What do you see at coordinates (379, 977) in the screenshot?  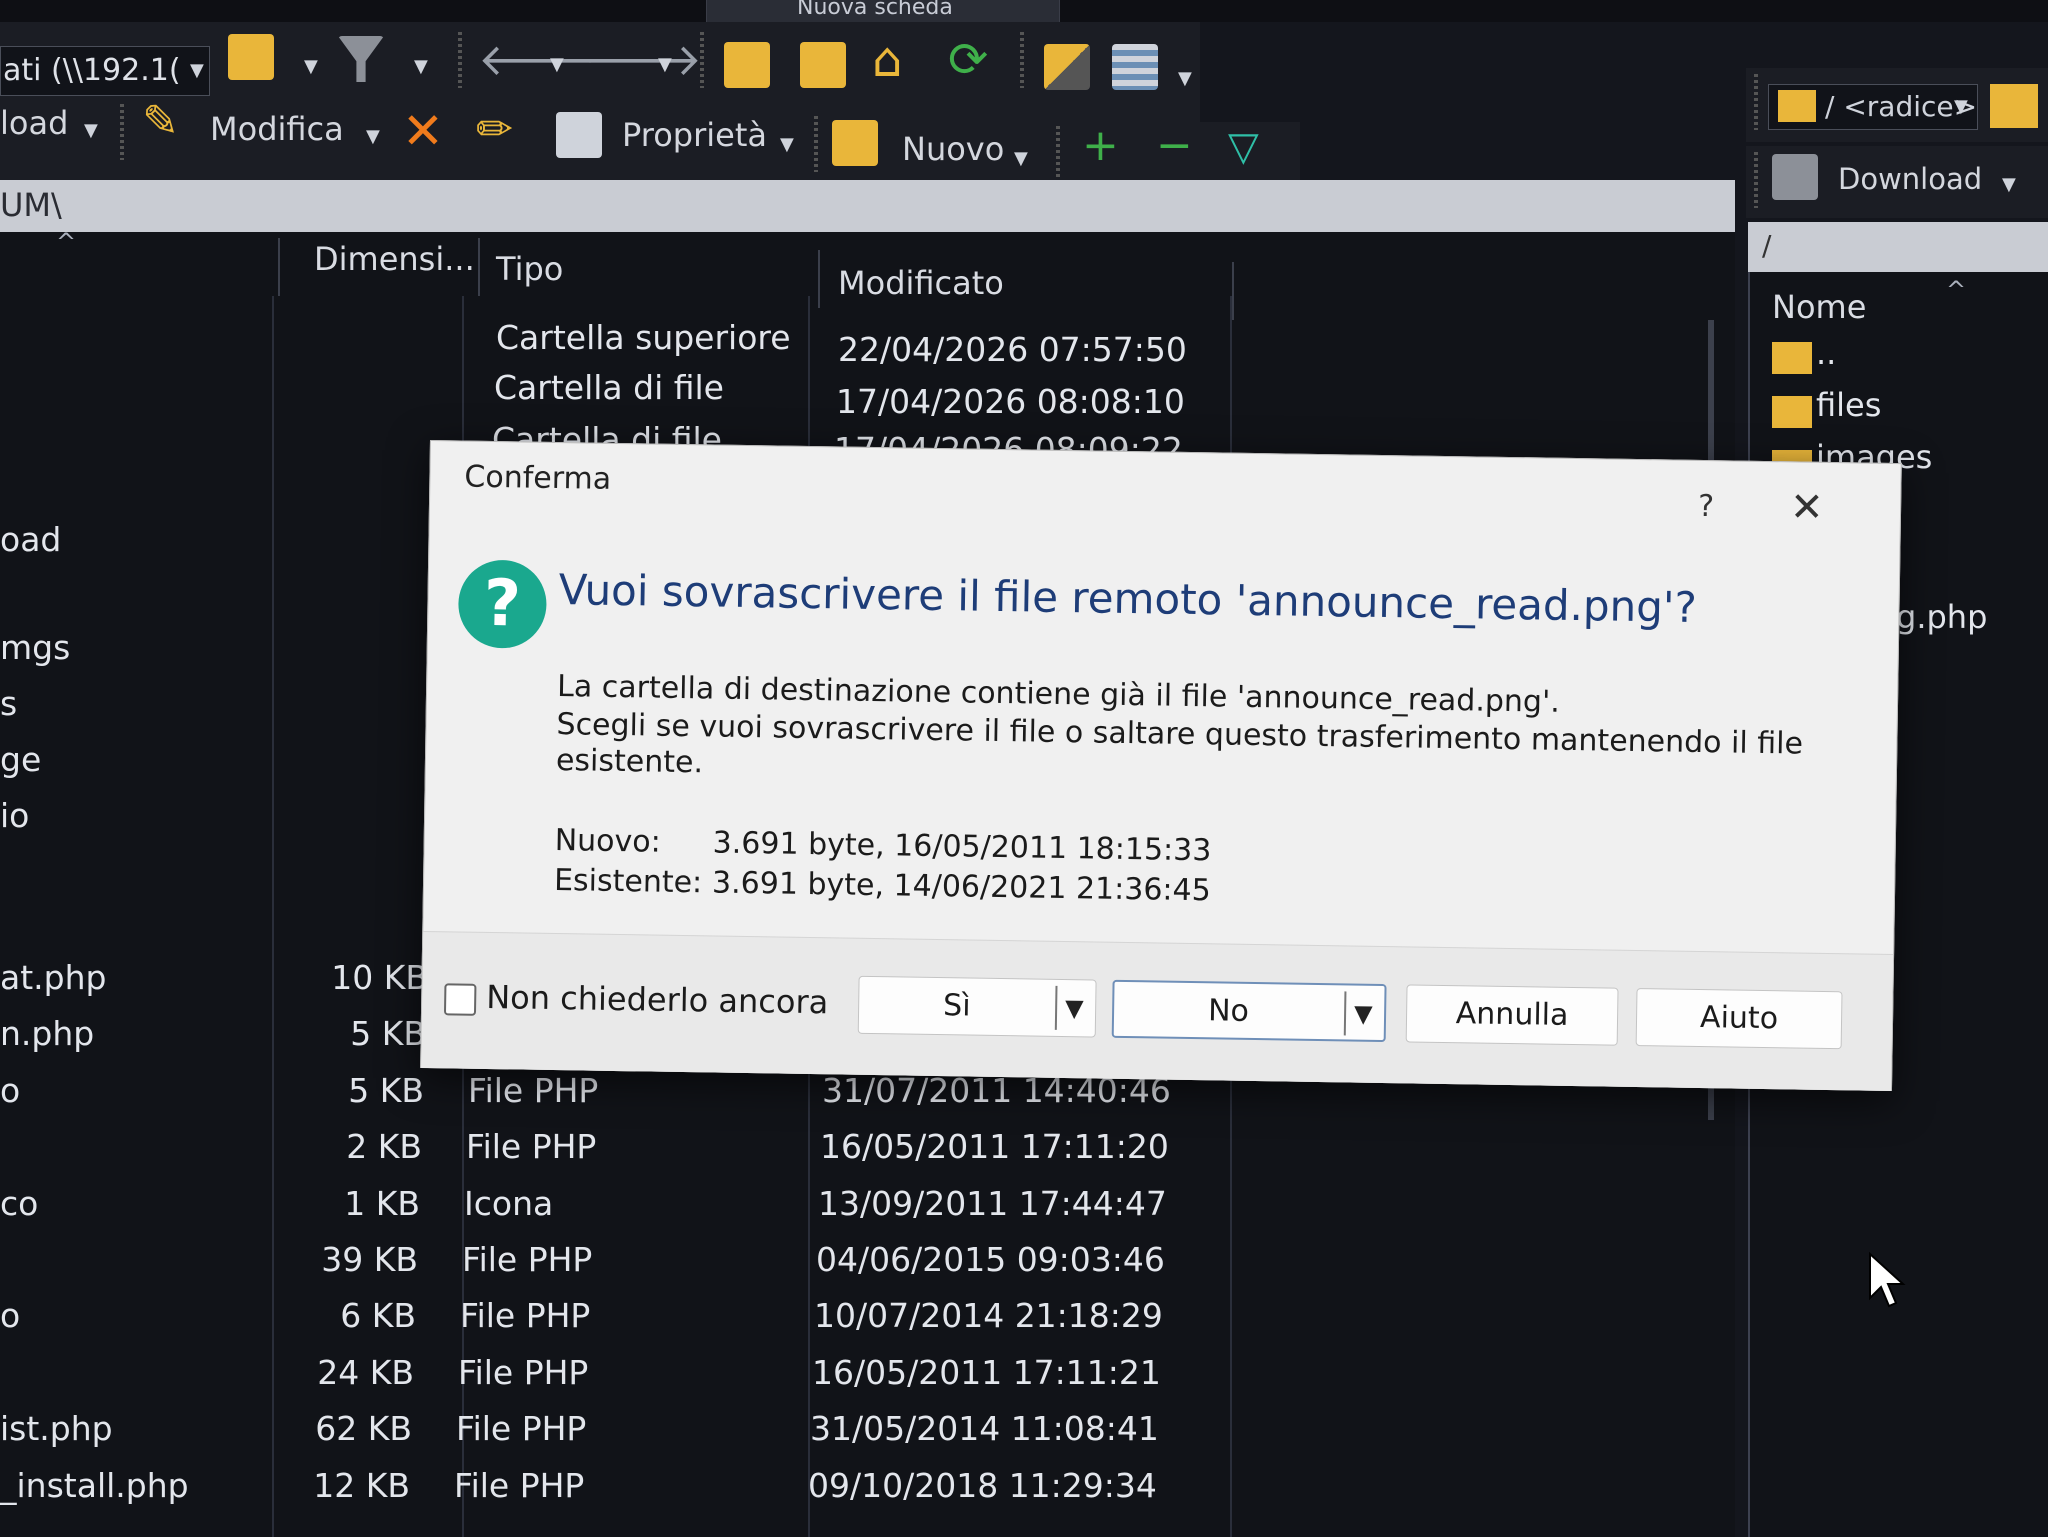 I see `row-size: 10 KB` at bounding box center [379, 977].